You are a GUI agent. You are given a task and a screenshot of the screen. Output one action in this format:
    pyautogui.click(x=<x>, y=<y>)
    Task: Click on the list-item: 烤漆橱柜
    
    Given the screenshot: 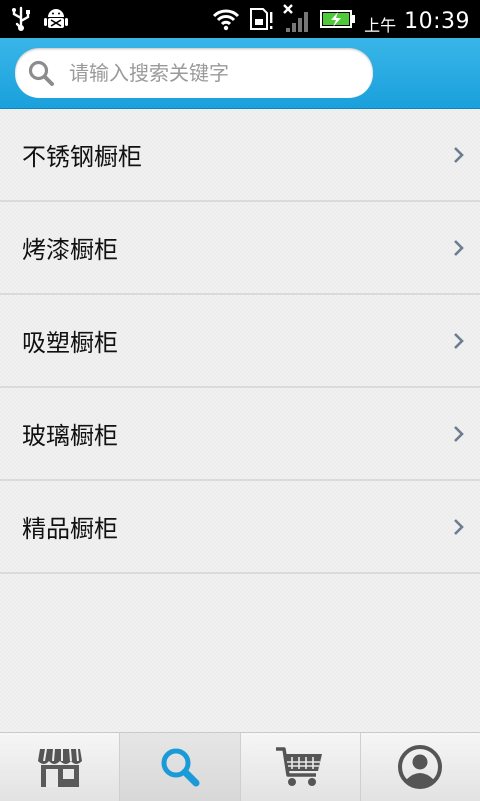 What is the action you would take?
    pyautogui.click(x=240, y=248)
    